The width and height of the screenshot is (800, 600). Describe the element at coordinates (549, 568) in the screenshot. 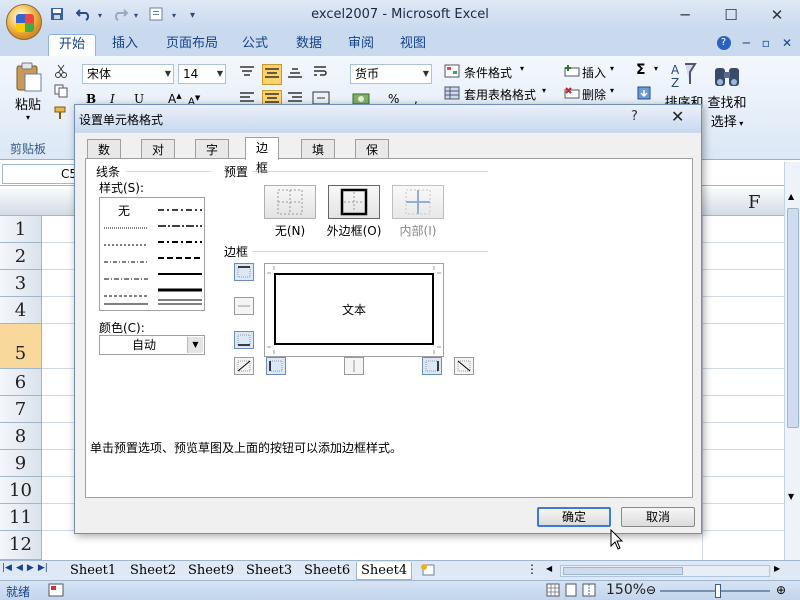

I see `hscroll-left-icon: ◀` at that location.